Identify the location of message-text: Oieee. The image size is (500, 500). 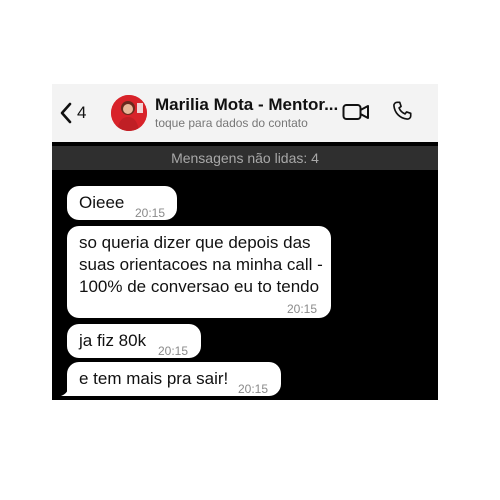
(102, 202).